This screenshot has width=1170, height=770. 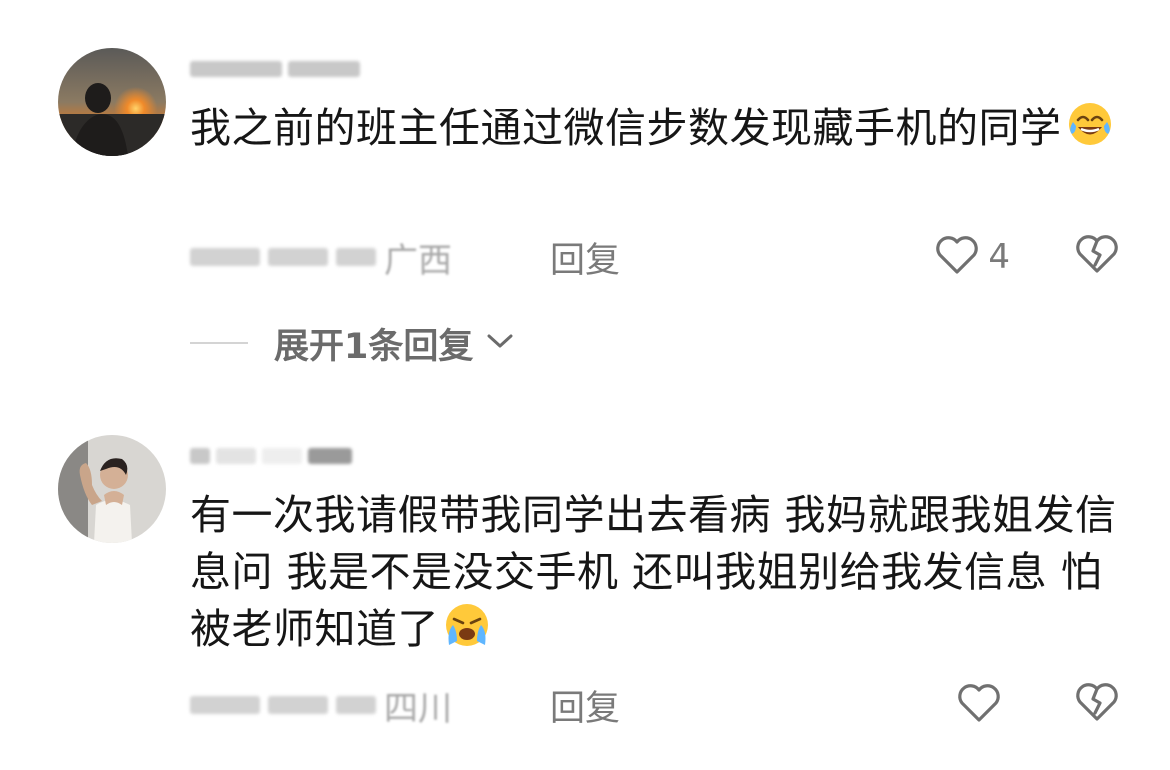 What do you see at coordinates (219, 343) in the screenshot?
I see `divider-line` at bounding box center [219, 343].